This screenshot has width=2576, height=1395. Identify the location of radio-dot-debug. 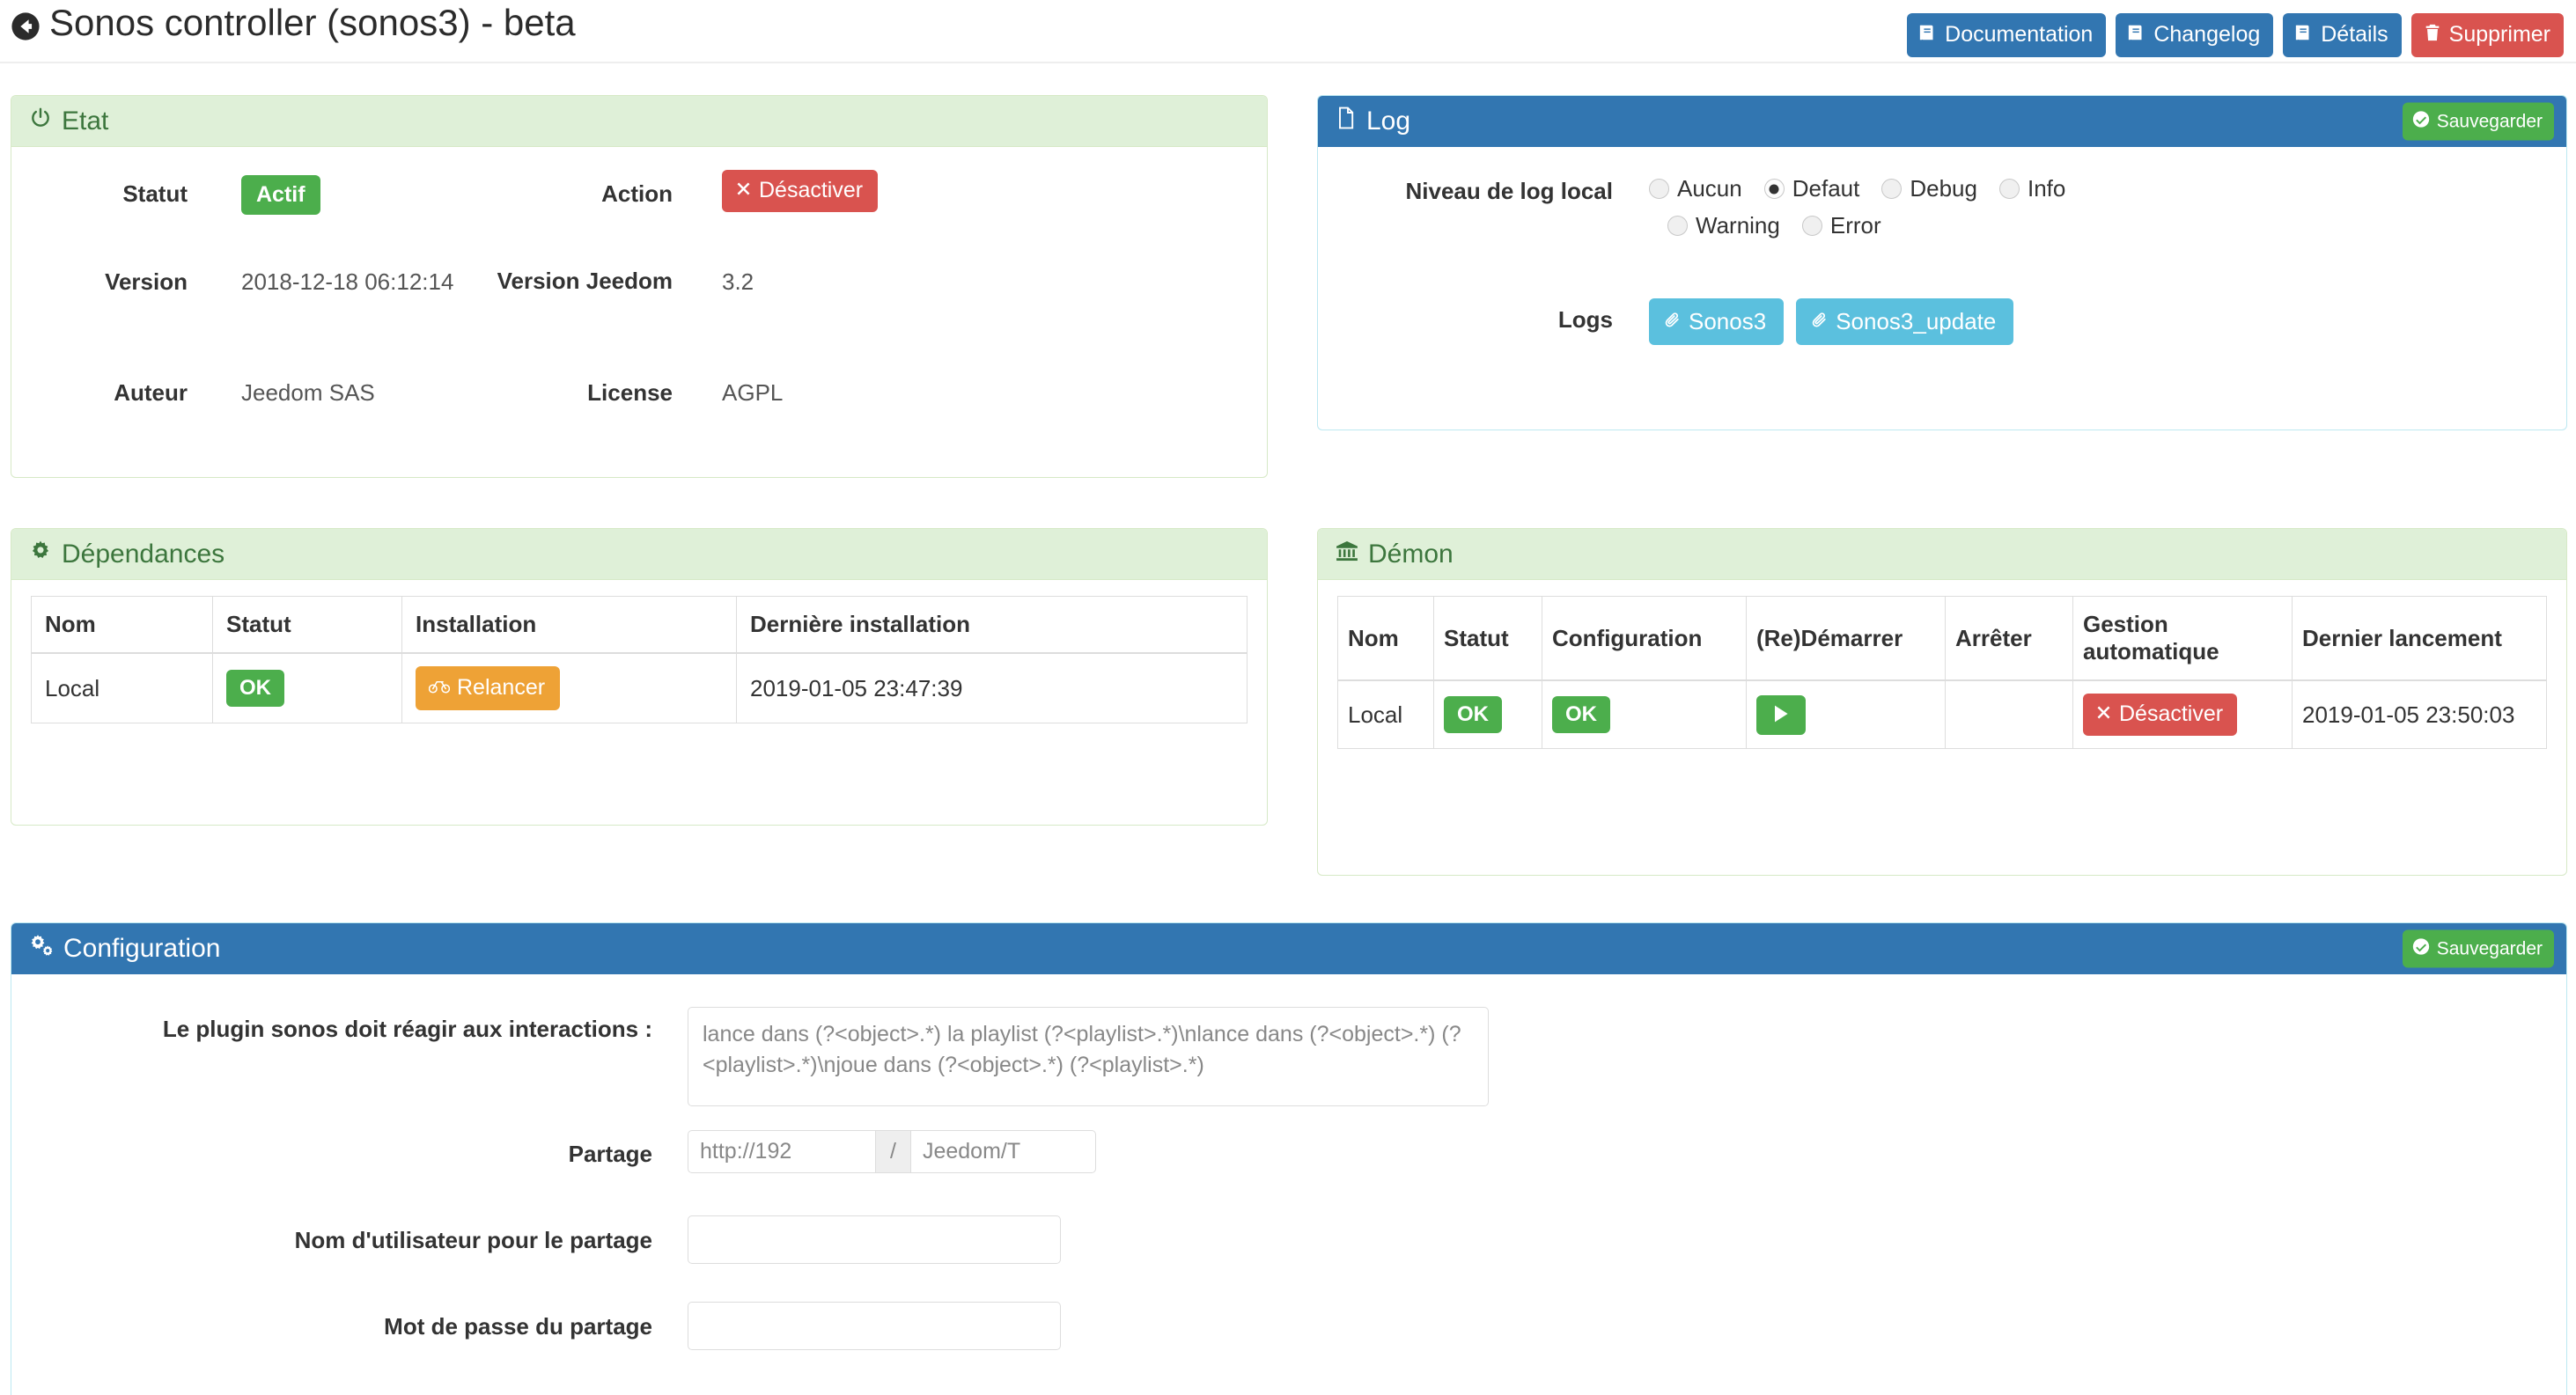
(1892, 189).